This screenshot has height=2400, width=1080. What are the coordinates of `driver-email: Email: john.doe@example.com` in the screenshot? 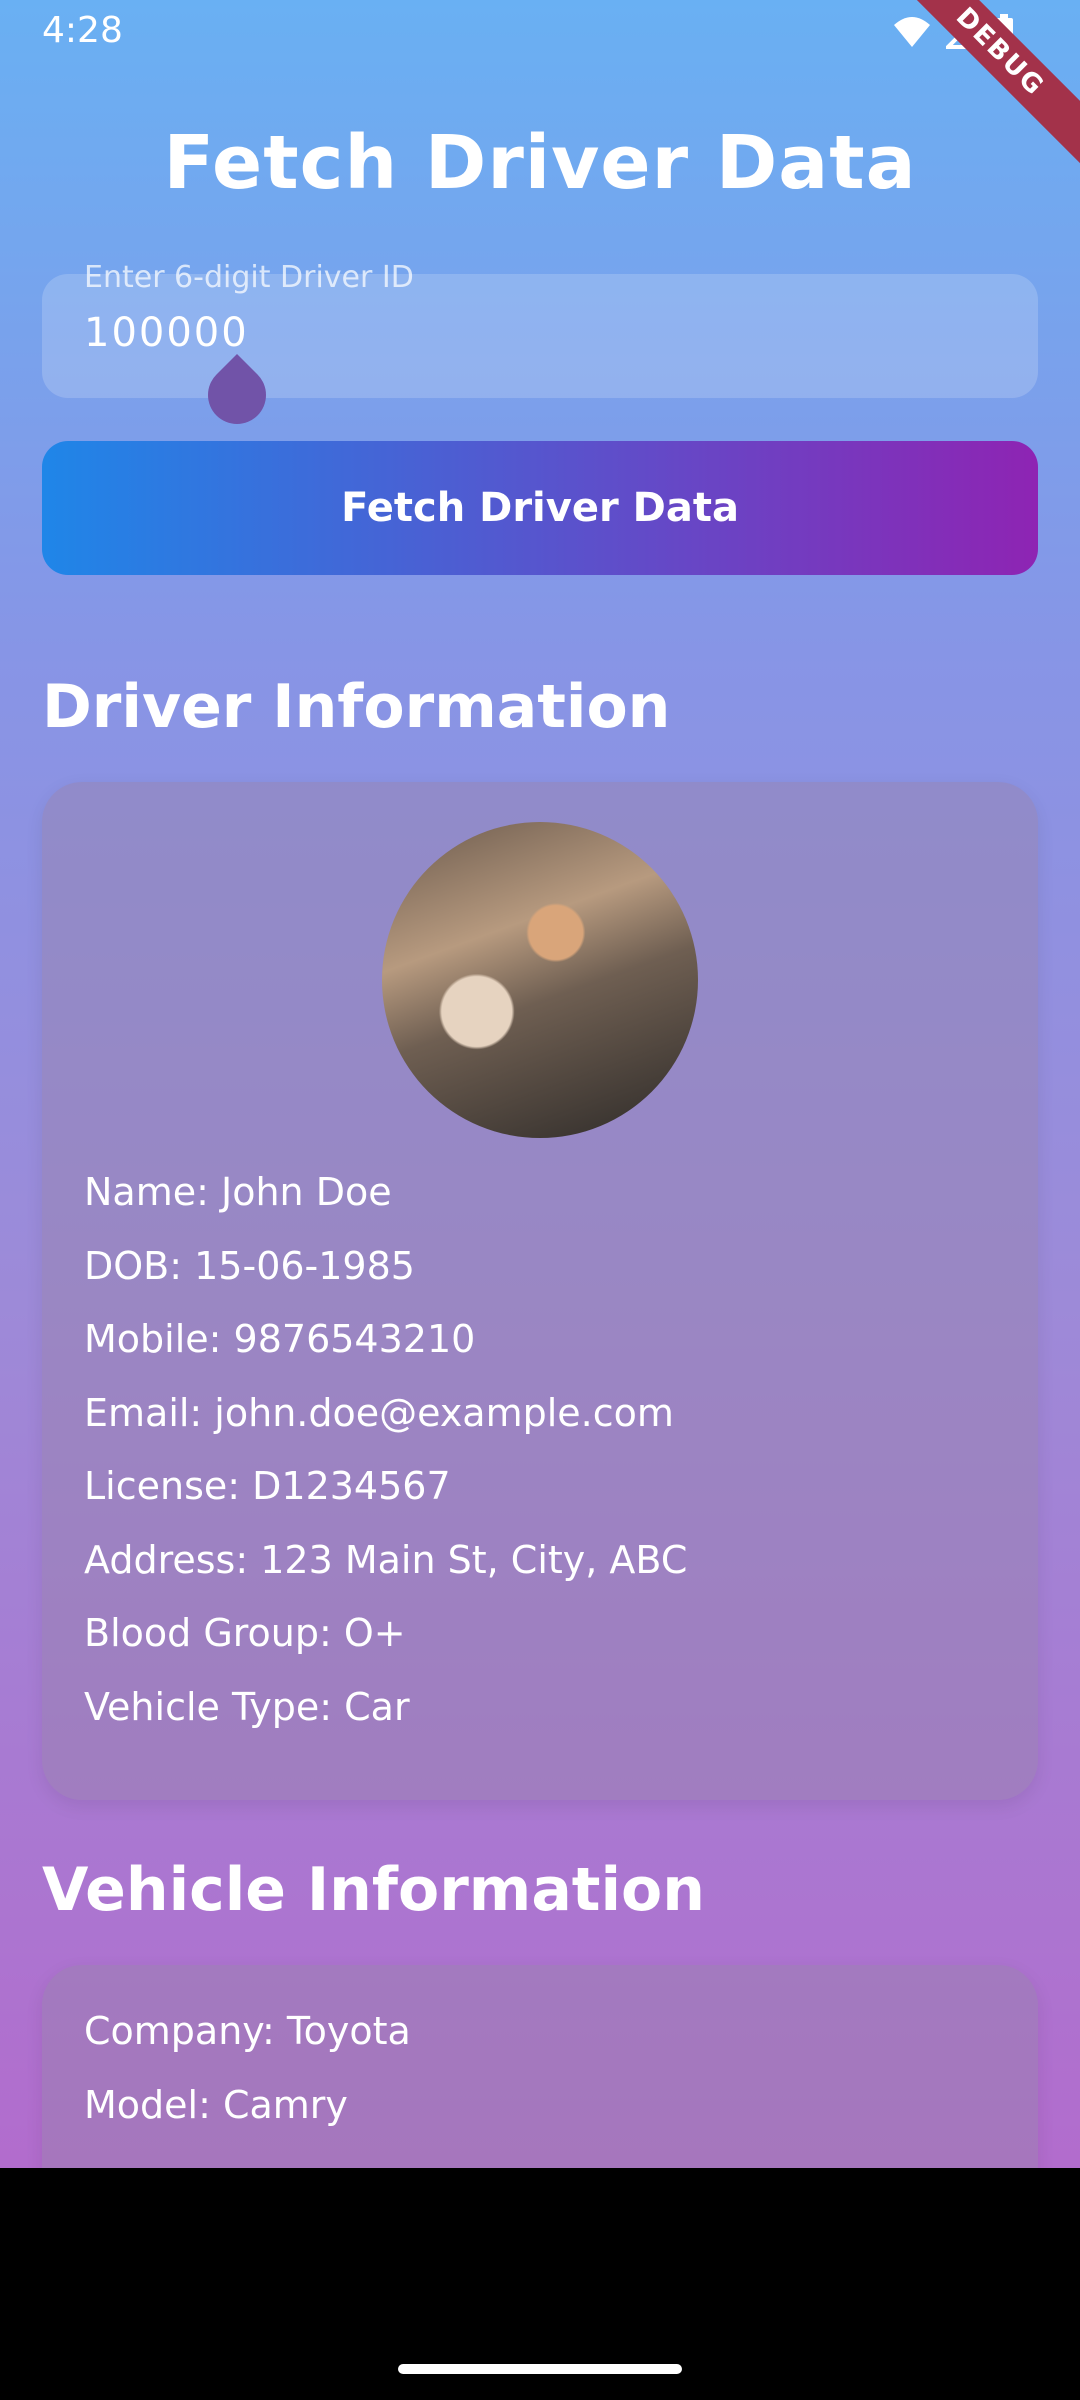 It's located at (379, 1413).